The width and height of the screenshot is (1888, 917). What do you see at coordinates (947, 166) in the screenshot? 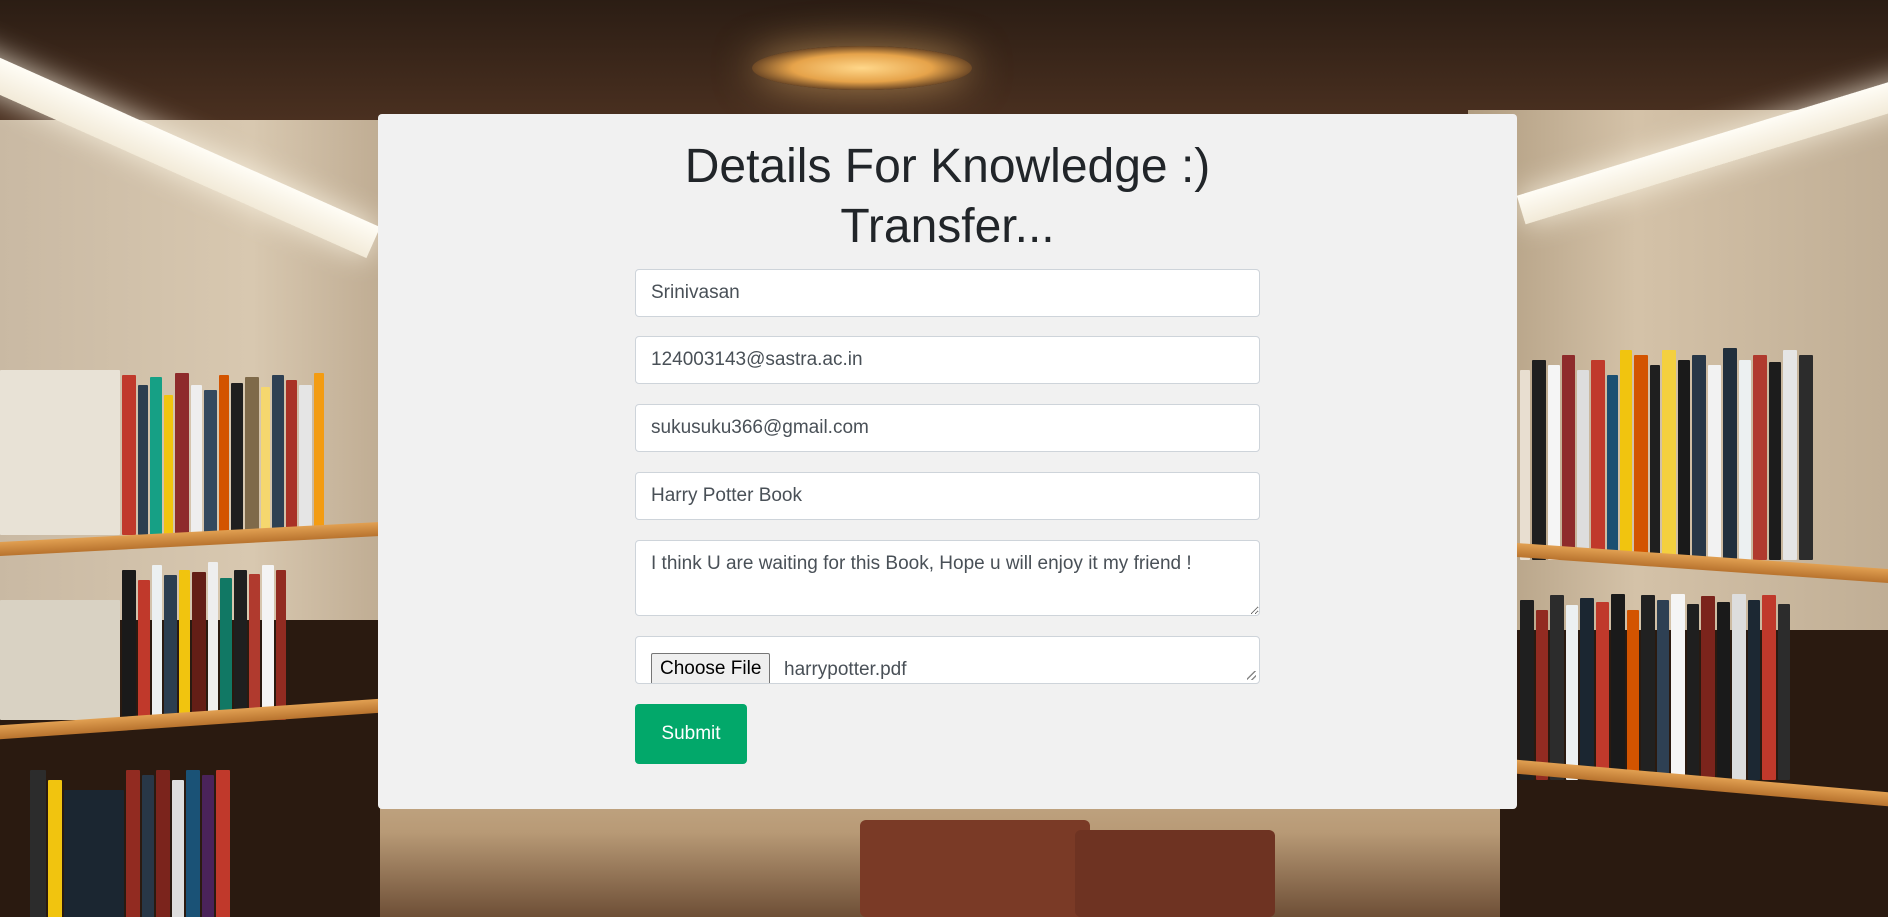
I see `form-title-line-1: Details For Knowledge :)` at bounding box center [947, 166].